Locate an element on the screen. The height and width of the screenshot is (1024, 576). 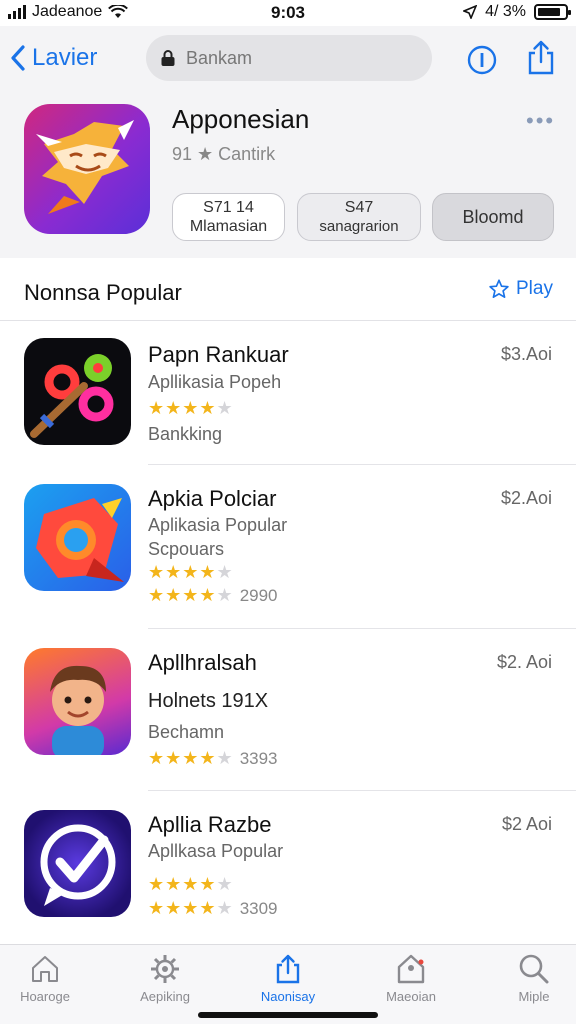
rating-count: 2990 is located at coordinates (258, 595).